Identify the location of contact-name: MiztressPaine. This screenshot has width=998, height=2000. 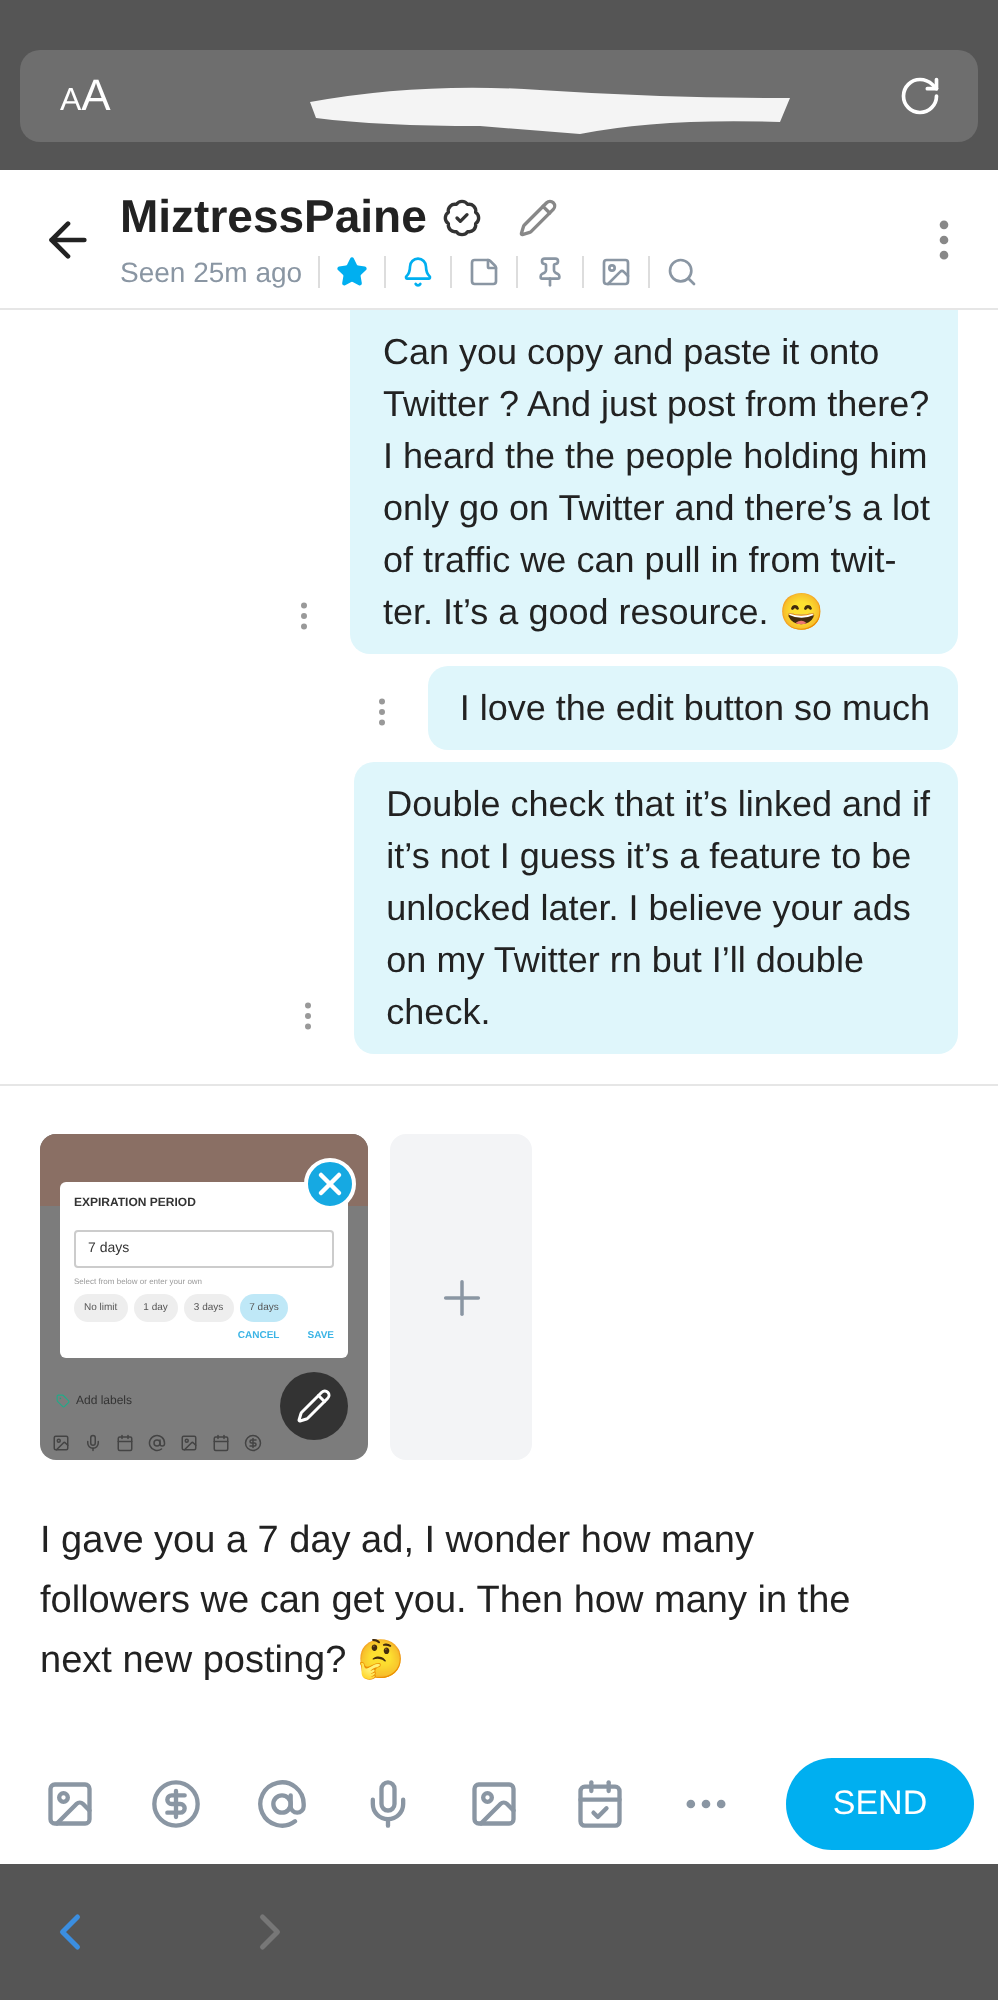
(273, 217).